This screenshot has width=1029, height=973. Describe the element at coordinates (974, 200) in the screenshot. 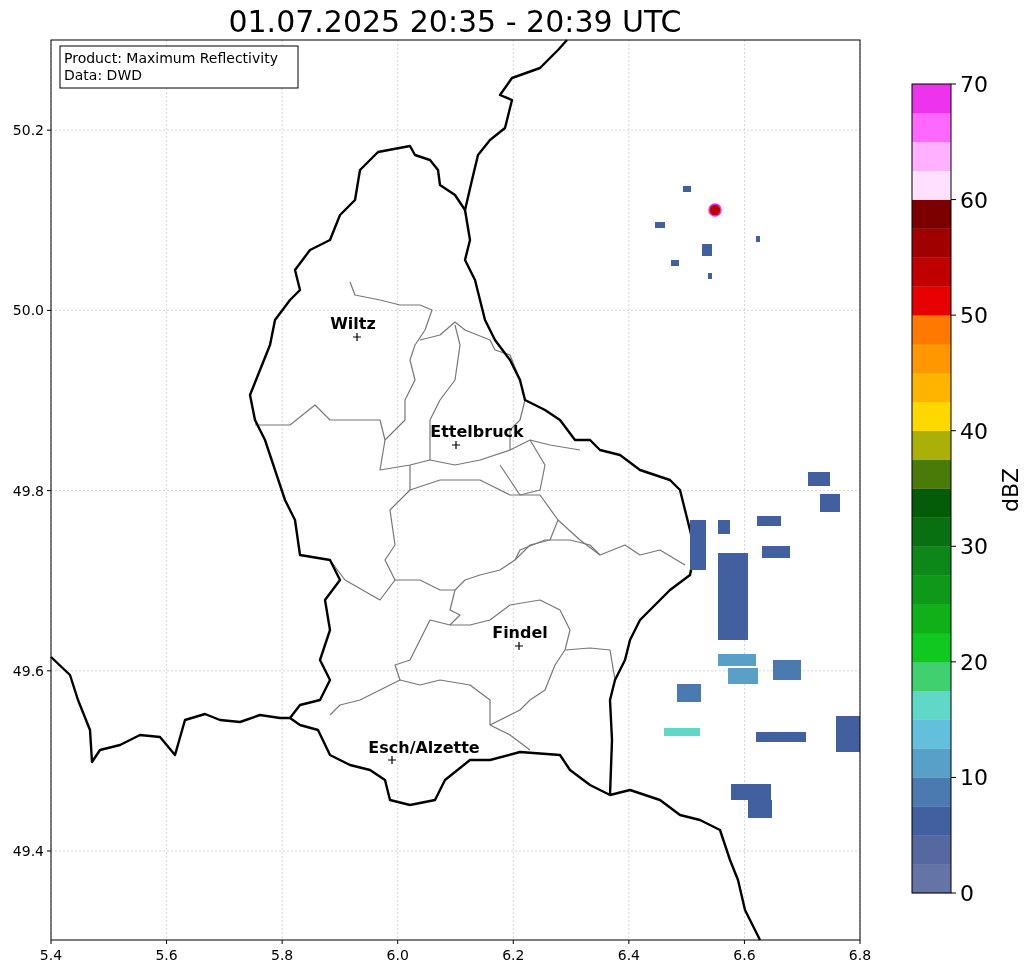

I see `colorbar-tick-label: 60` at that location.